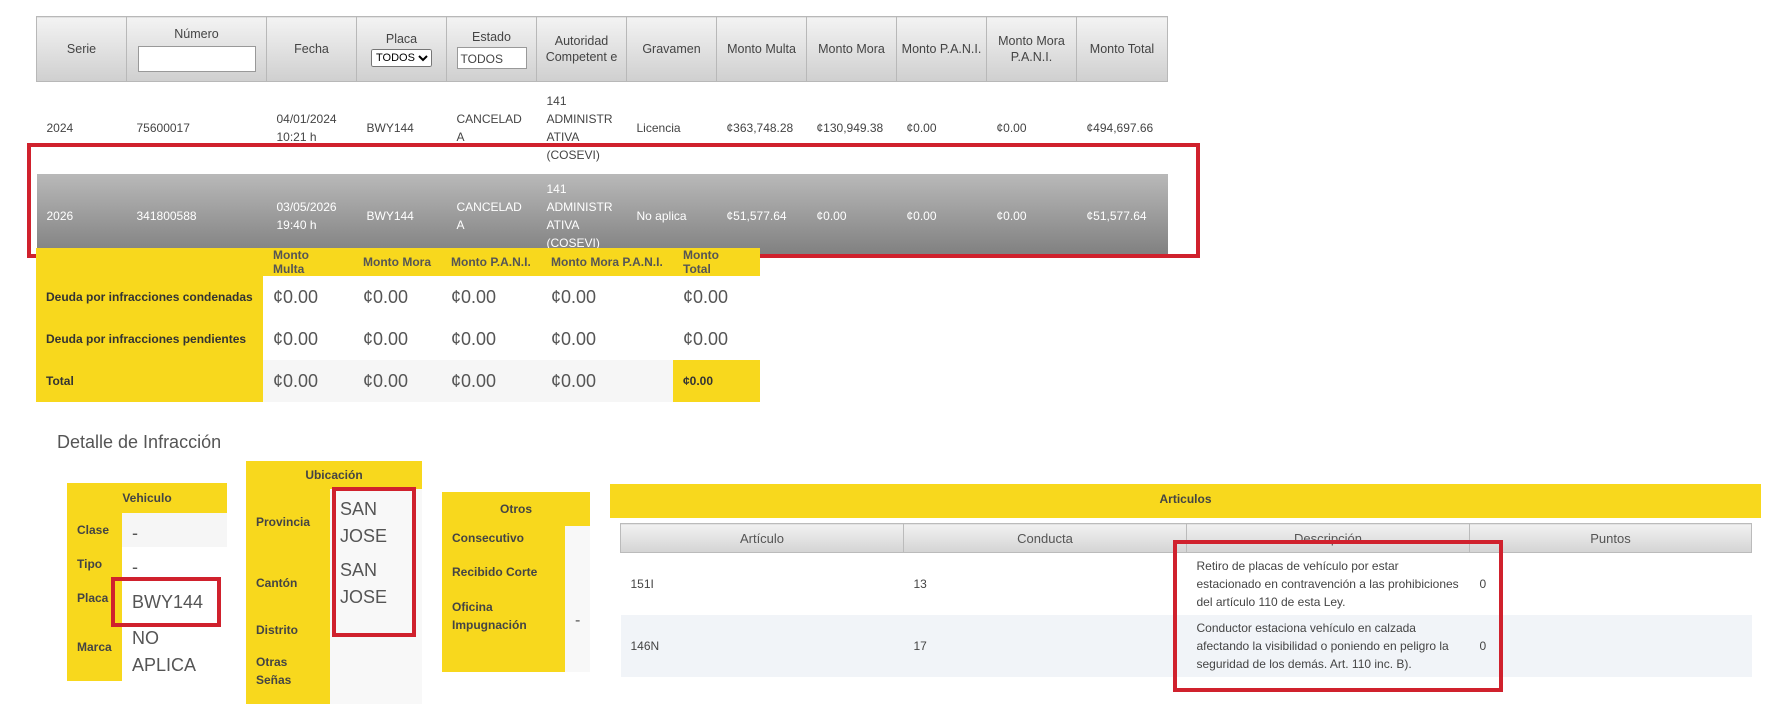  What do you see at coordinates (489, 616) in the screenshot?
I see `oficina-impugnacion-label: Oficina Impugnación` at bounding box center [489, 616].